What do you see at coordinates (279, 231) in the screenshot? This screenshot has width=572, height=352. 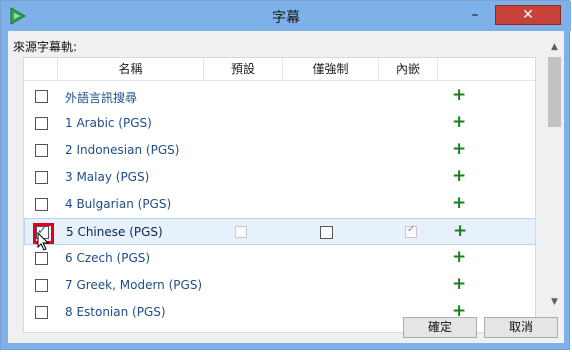 I see `track-row-selected: 5 Chinese (PGS) +` at bounding box center [279, 231].